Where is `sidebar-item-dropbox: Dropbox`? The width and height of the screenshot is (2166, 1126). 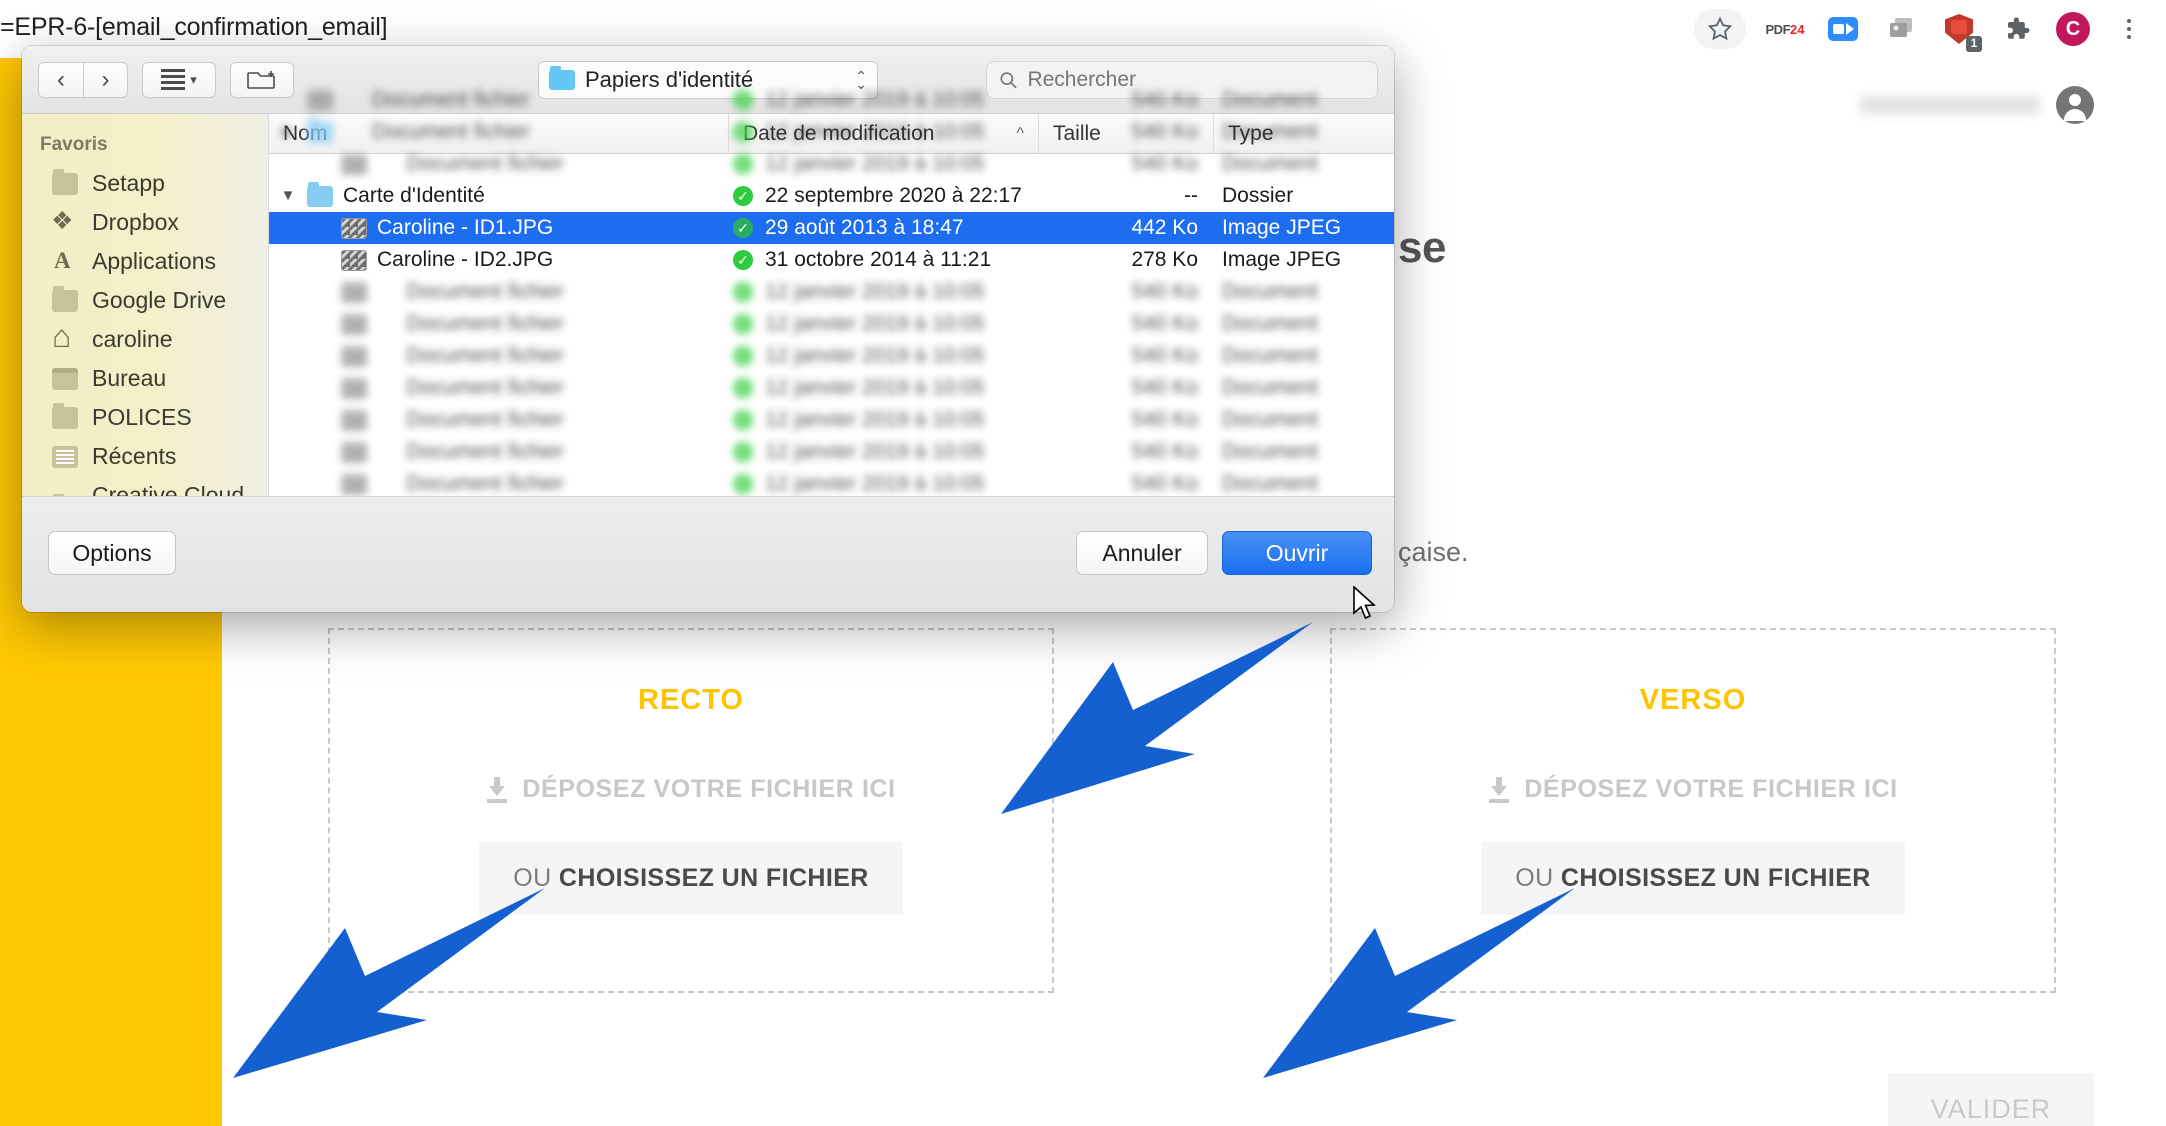 sidebar-item-dropbox: Dropbox is located at coordinates (145, 222).